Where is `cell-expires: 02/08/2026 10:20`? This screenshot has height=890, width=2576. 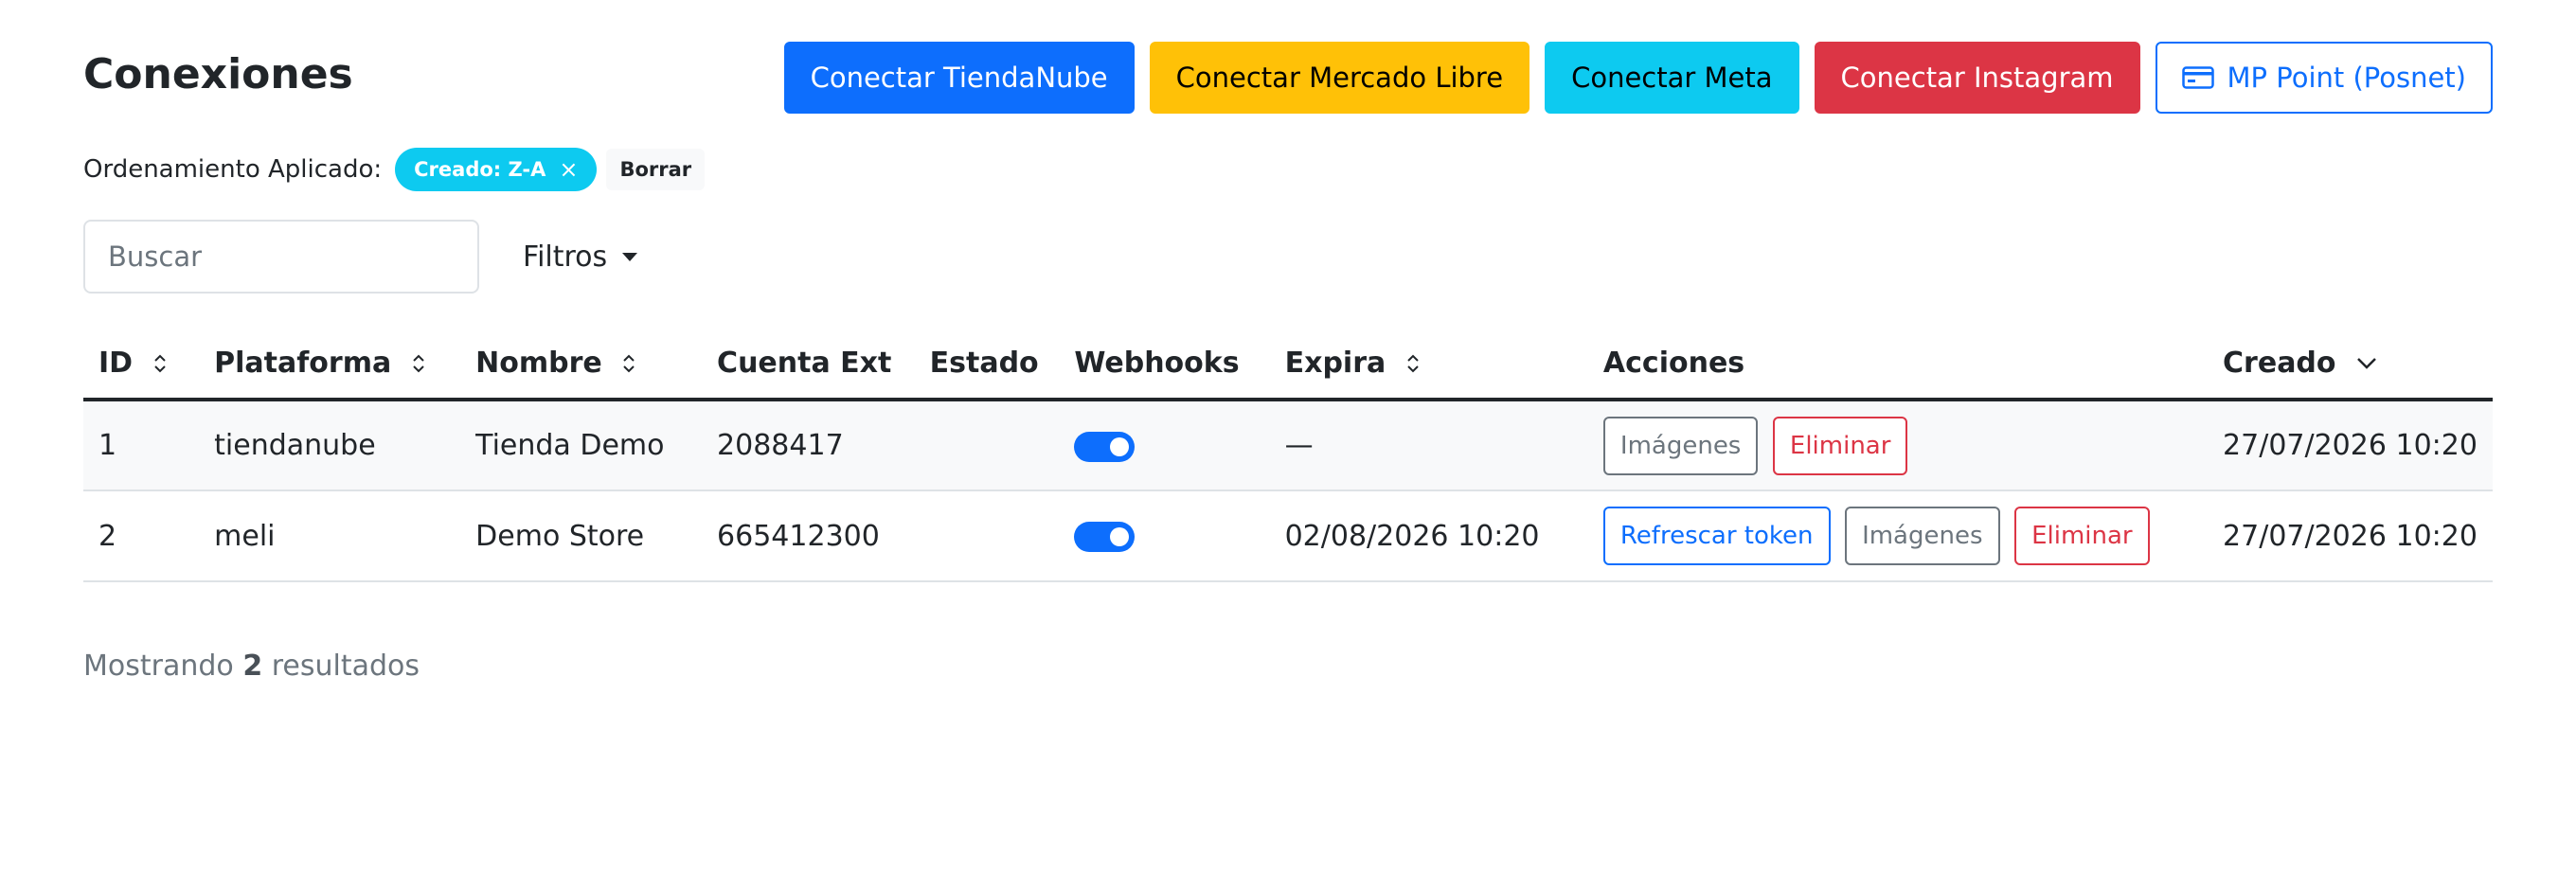 cell-expires: 02/08/2026 10:20 is located at coordinates (1428, 536).